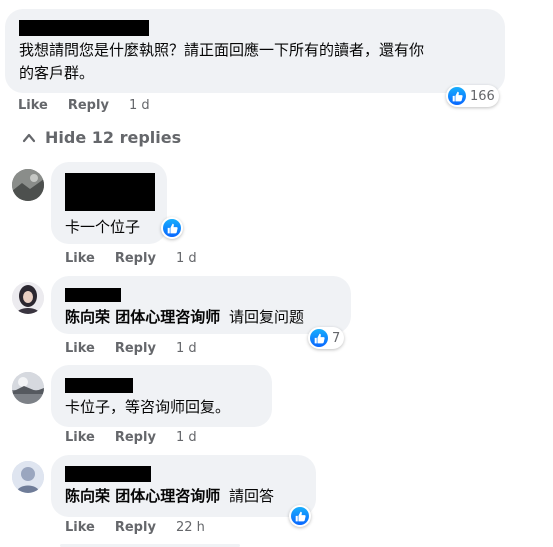 The image size is (553, 547). I want to click on hide-replies-label: Hide 12 replies, so click(113, 137).